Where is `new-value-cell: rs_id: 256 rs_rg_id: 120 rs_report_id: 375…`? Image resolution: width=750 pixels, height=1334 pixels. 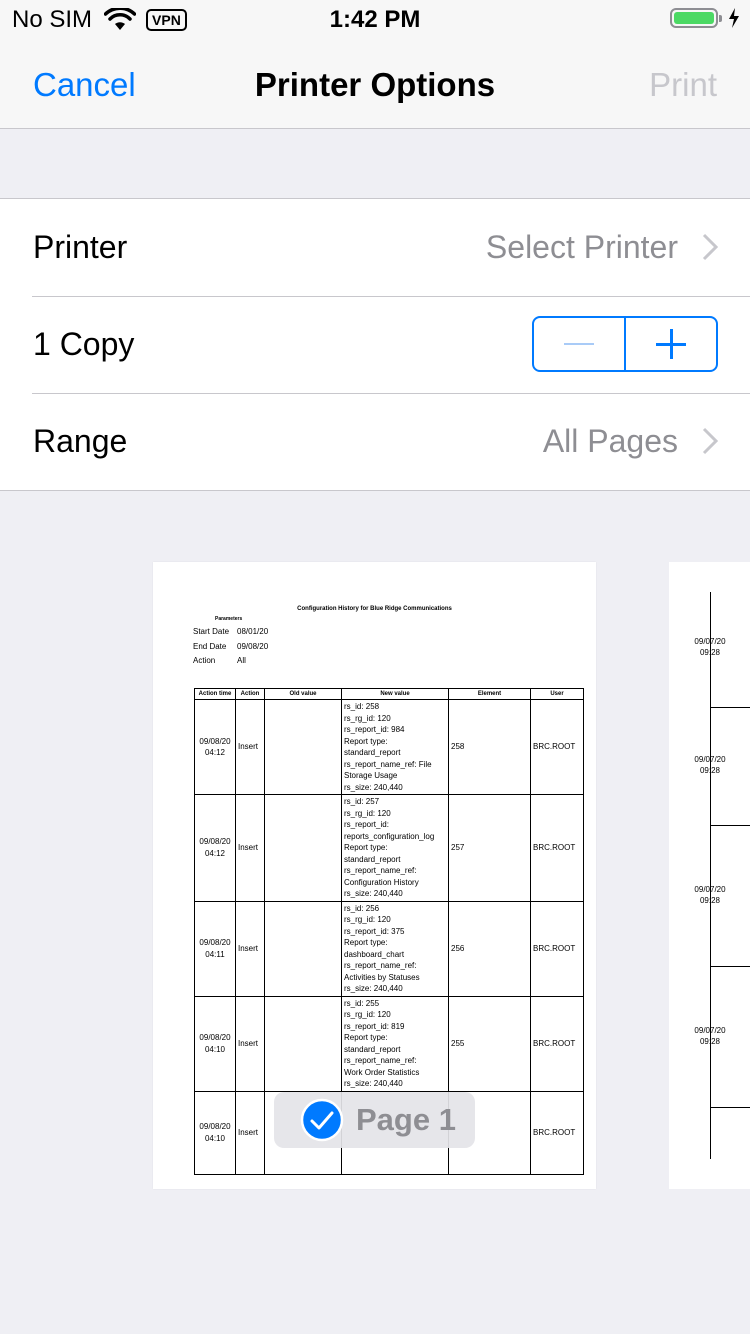
new-value-cell: rs_id: 256 rs_rg_id: 120 rs_report_id: 375… is located at coordinates (395, 948).